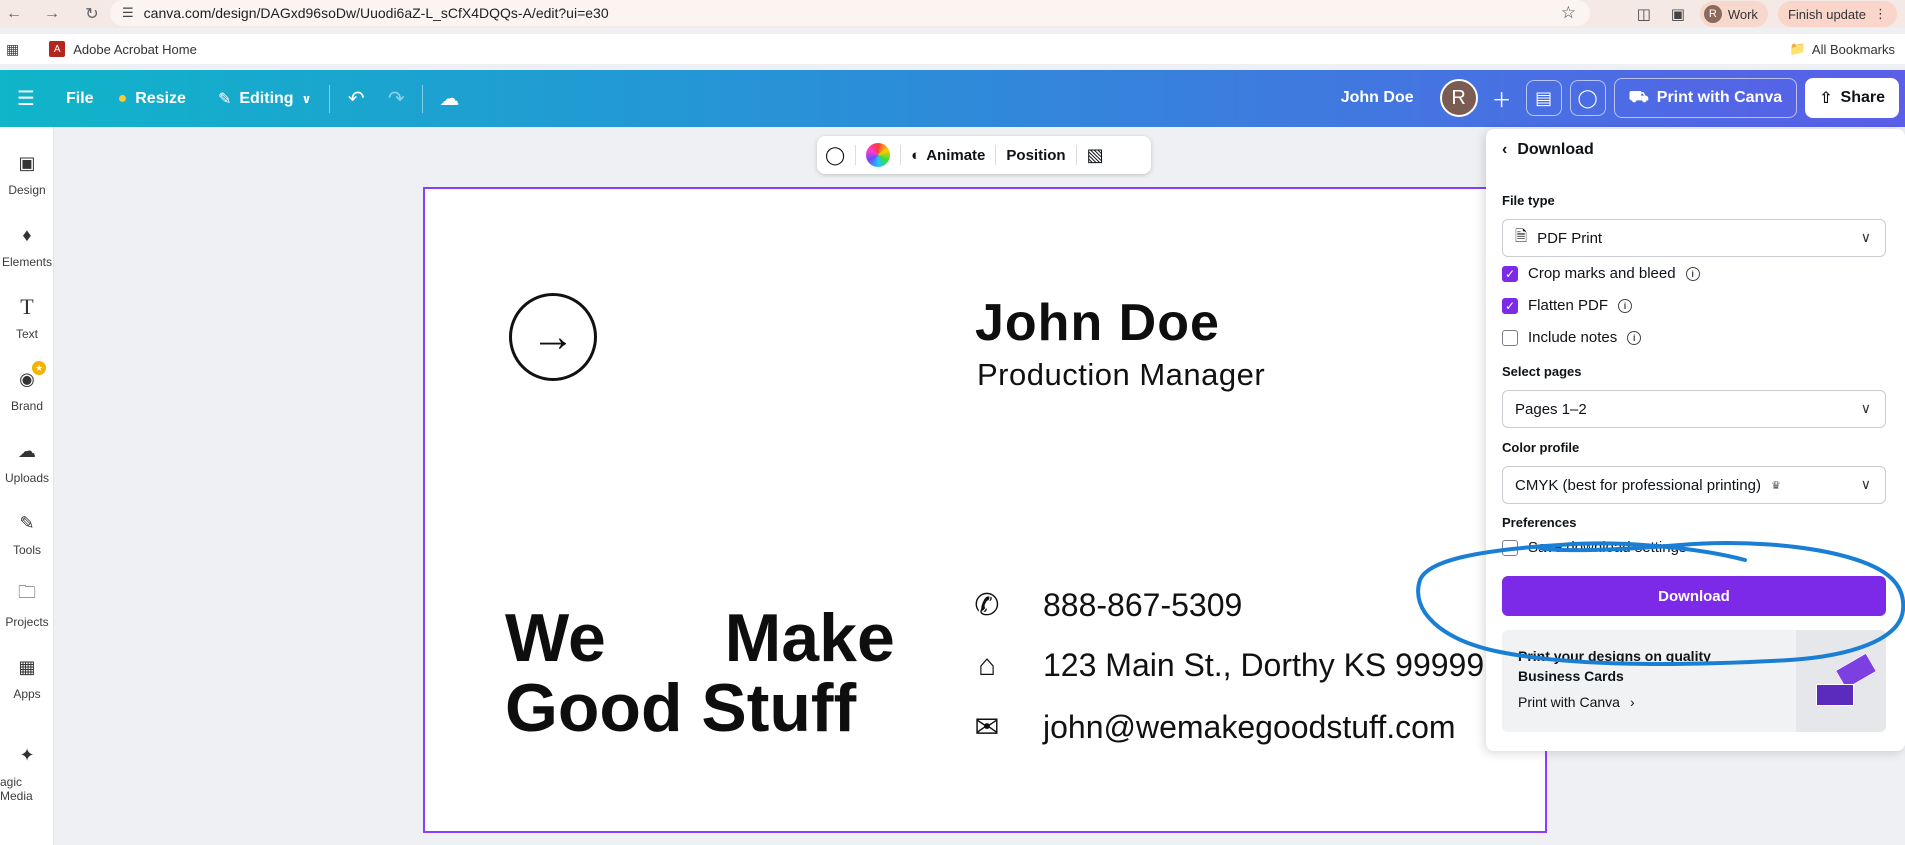  Describe the element at coordinates (1097, 323) in the screenshot. I see `card-name: John Doe` at that location.